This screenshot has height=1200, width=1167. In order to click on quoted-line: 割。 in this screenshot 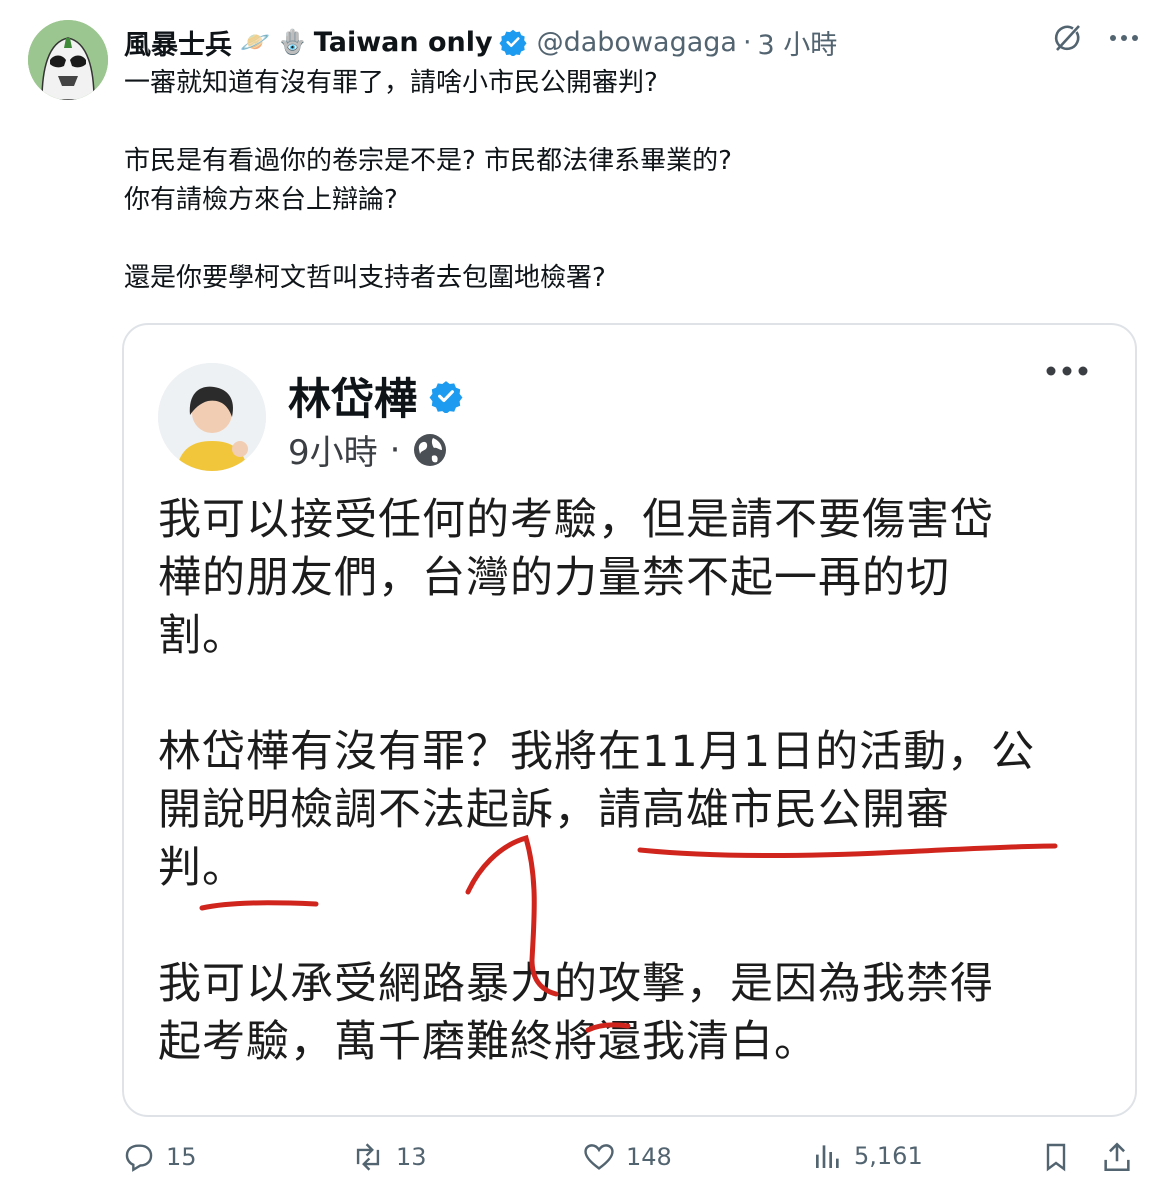, I will do `click(202, 636)`.